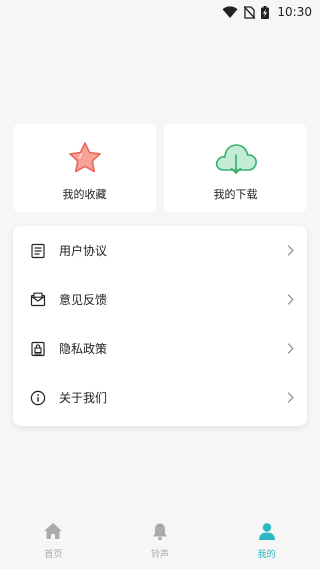  What do you see at coordinates (38, 251) in the screenshot?
I see `document-list-icon` at bounding box center [38, 251].